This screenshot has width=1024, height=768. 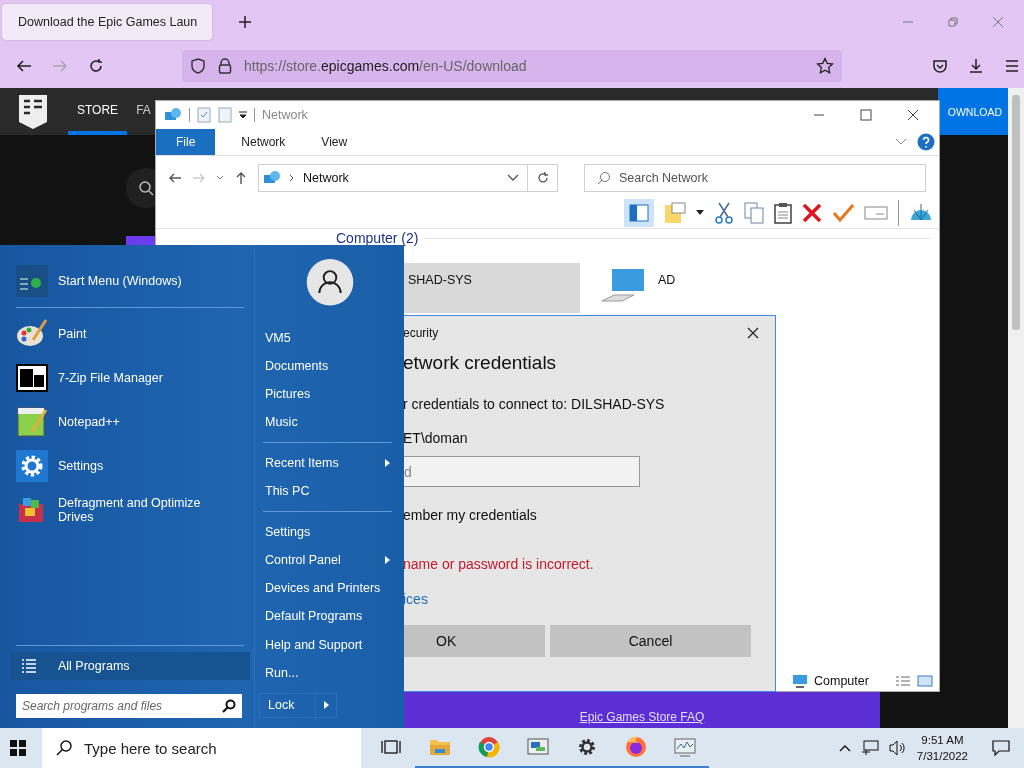 What do you see at coordinates (724, 213) in the screenshot?
I see `scissors-icon` at bounding box center [724, 213].